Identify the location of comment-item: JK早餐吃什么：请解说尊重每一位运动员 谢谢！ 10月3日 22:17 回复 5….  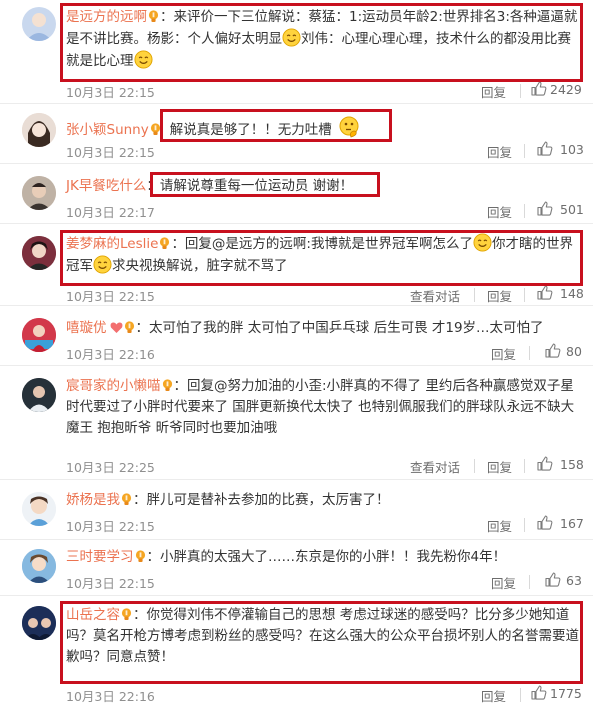
(296, 194).